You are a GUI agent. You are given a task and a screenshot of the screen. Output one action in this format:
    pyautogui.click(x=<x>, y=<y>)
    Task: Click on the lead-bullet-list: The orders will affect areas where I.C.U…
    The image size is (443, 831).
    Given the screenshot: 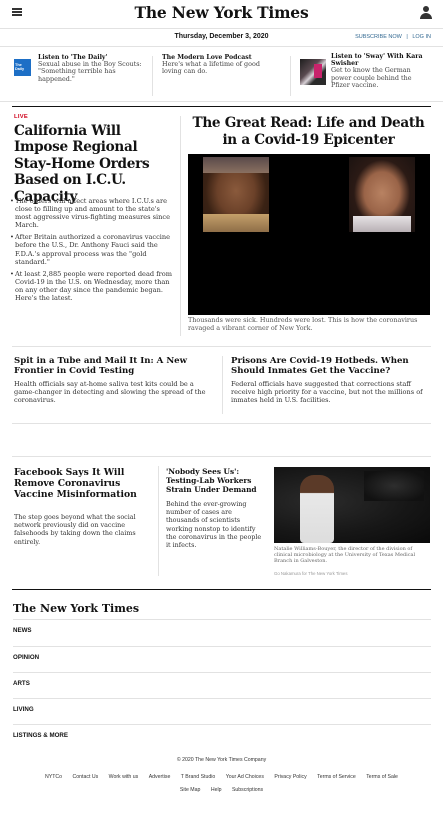 What is the action you would take?
    pyautogui.click(x=93, y=251)
    